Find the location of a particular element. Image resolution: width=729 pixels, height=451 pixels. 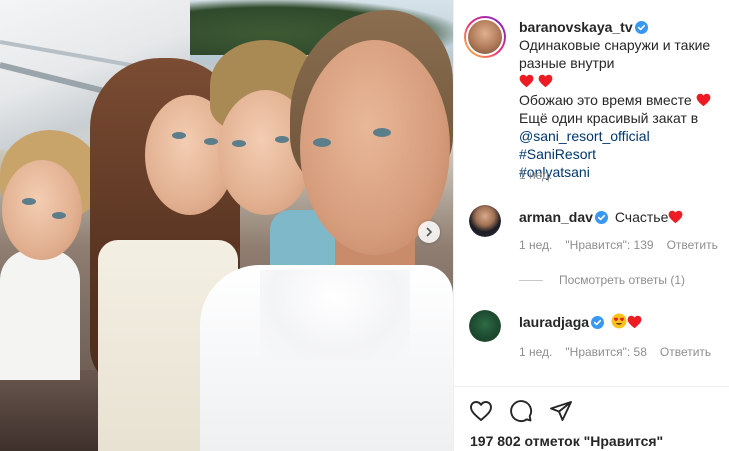

hashtag-link: #SaniResort is located at coordinates (557, 154).